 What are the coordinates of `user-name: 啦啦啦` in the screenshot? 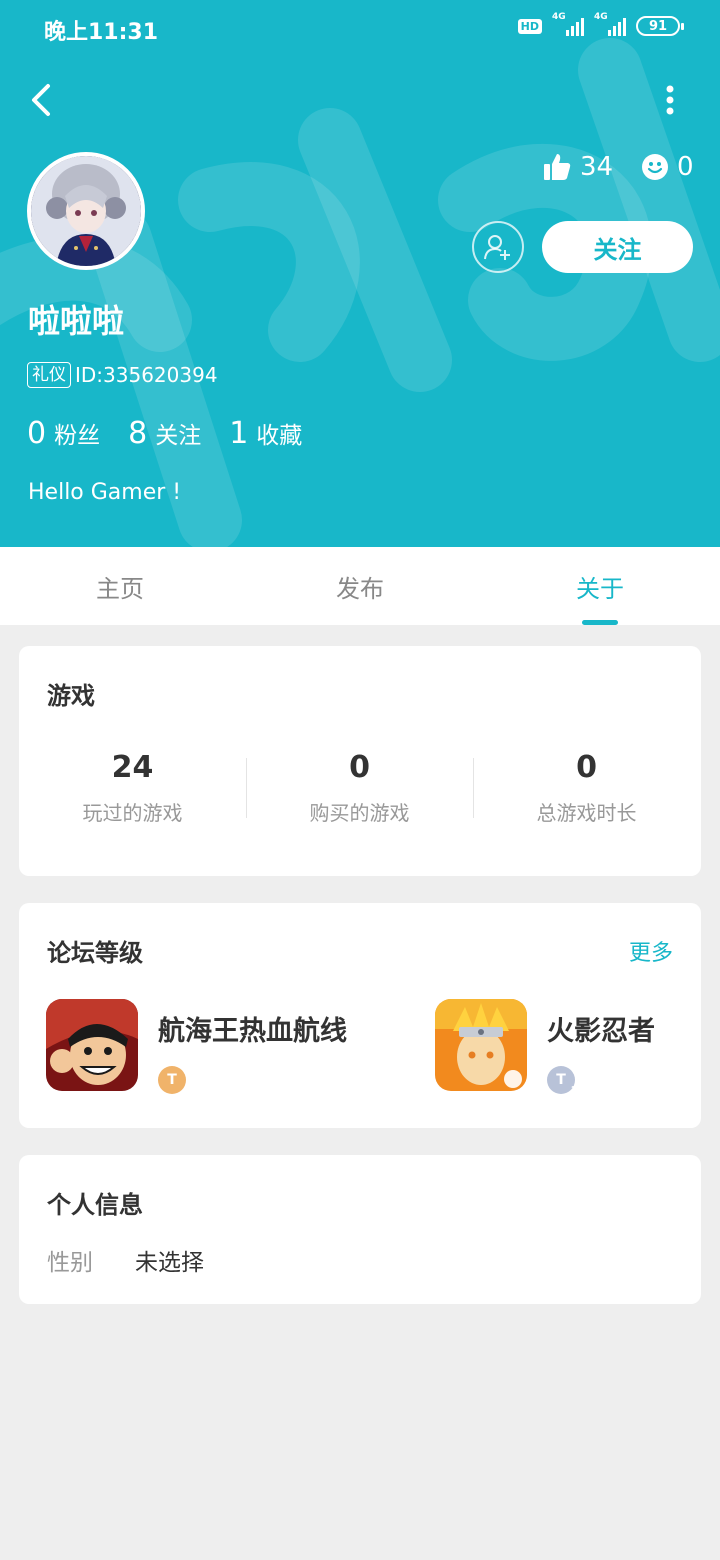 It's located at (76, 321).